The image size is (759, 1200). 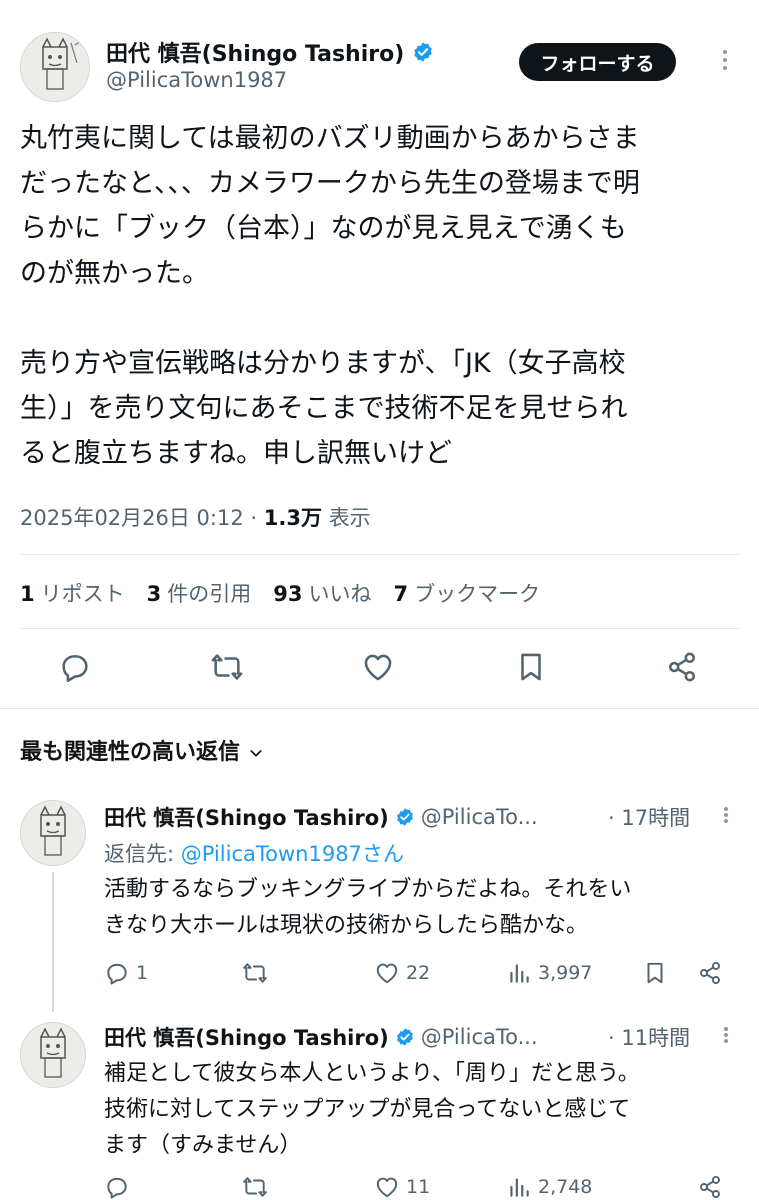 What do you see at coordinates (139, 854) in the screenshot?
I see `reply-to-prefix: 返信先:` at bounding box center [139, 854].